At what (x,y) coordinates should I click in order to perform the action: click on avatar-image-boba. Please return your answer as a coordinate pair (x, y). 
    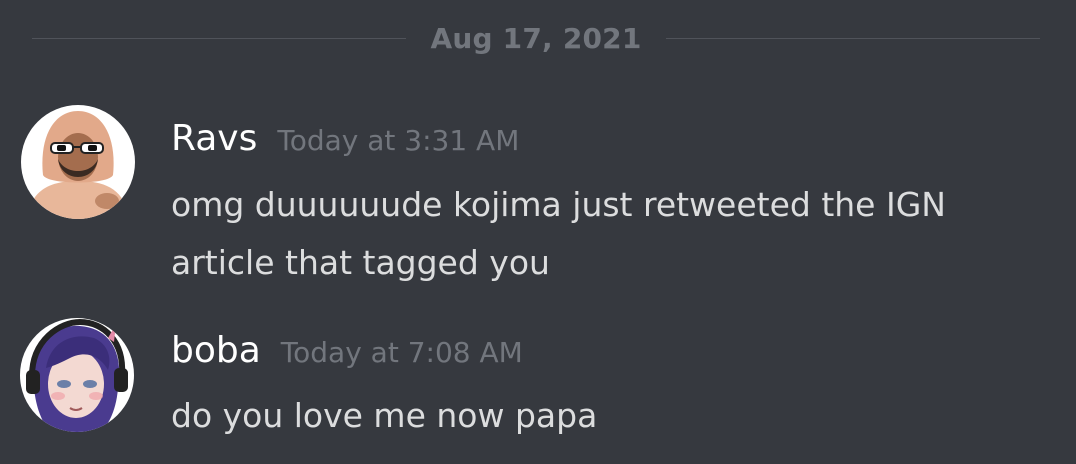
    Looking at the image, I should click on (77, 375).